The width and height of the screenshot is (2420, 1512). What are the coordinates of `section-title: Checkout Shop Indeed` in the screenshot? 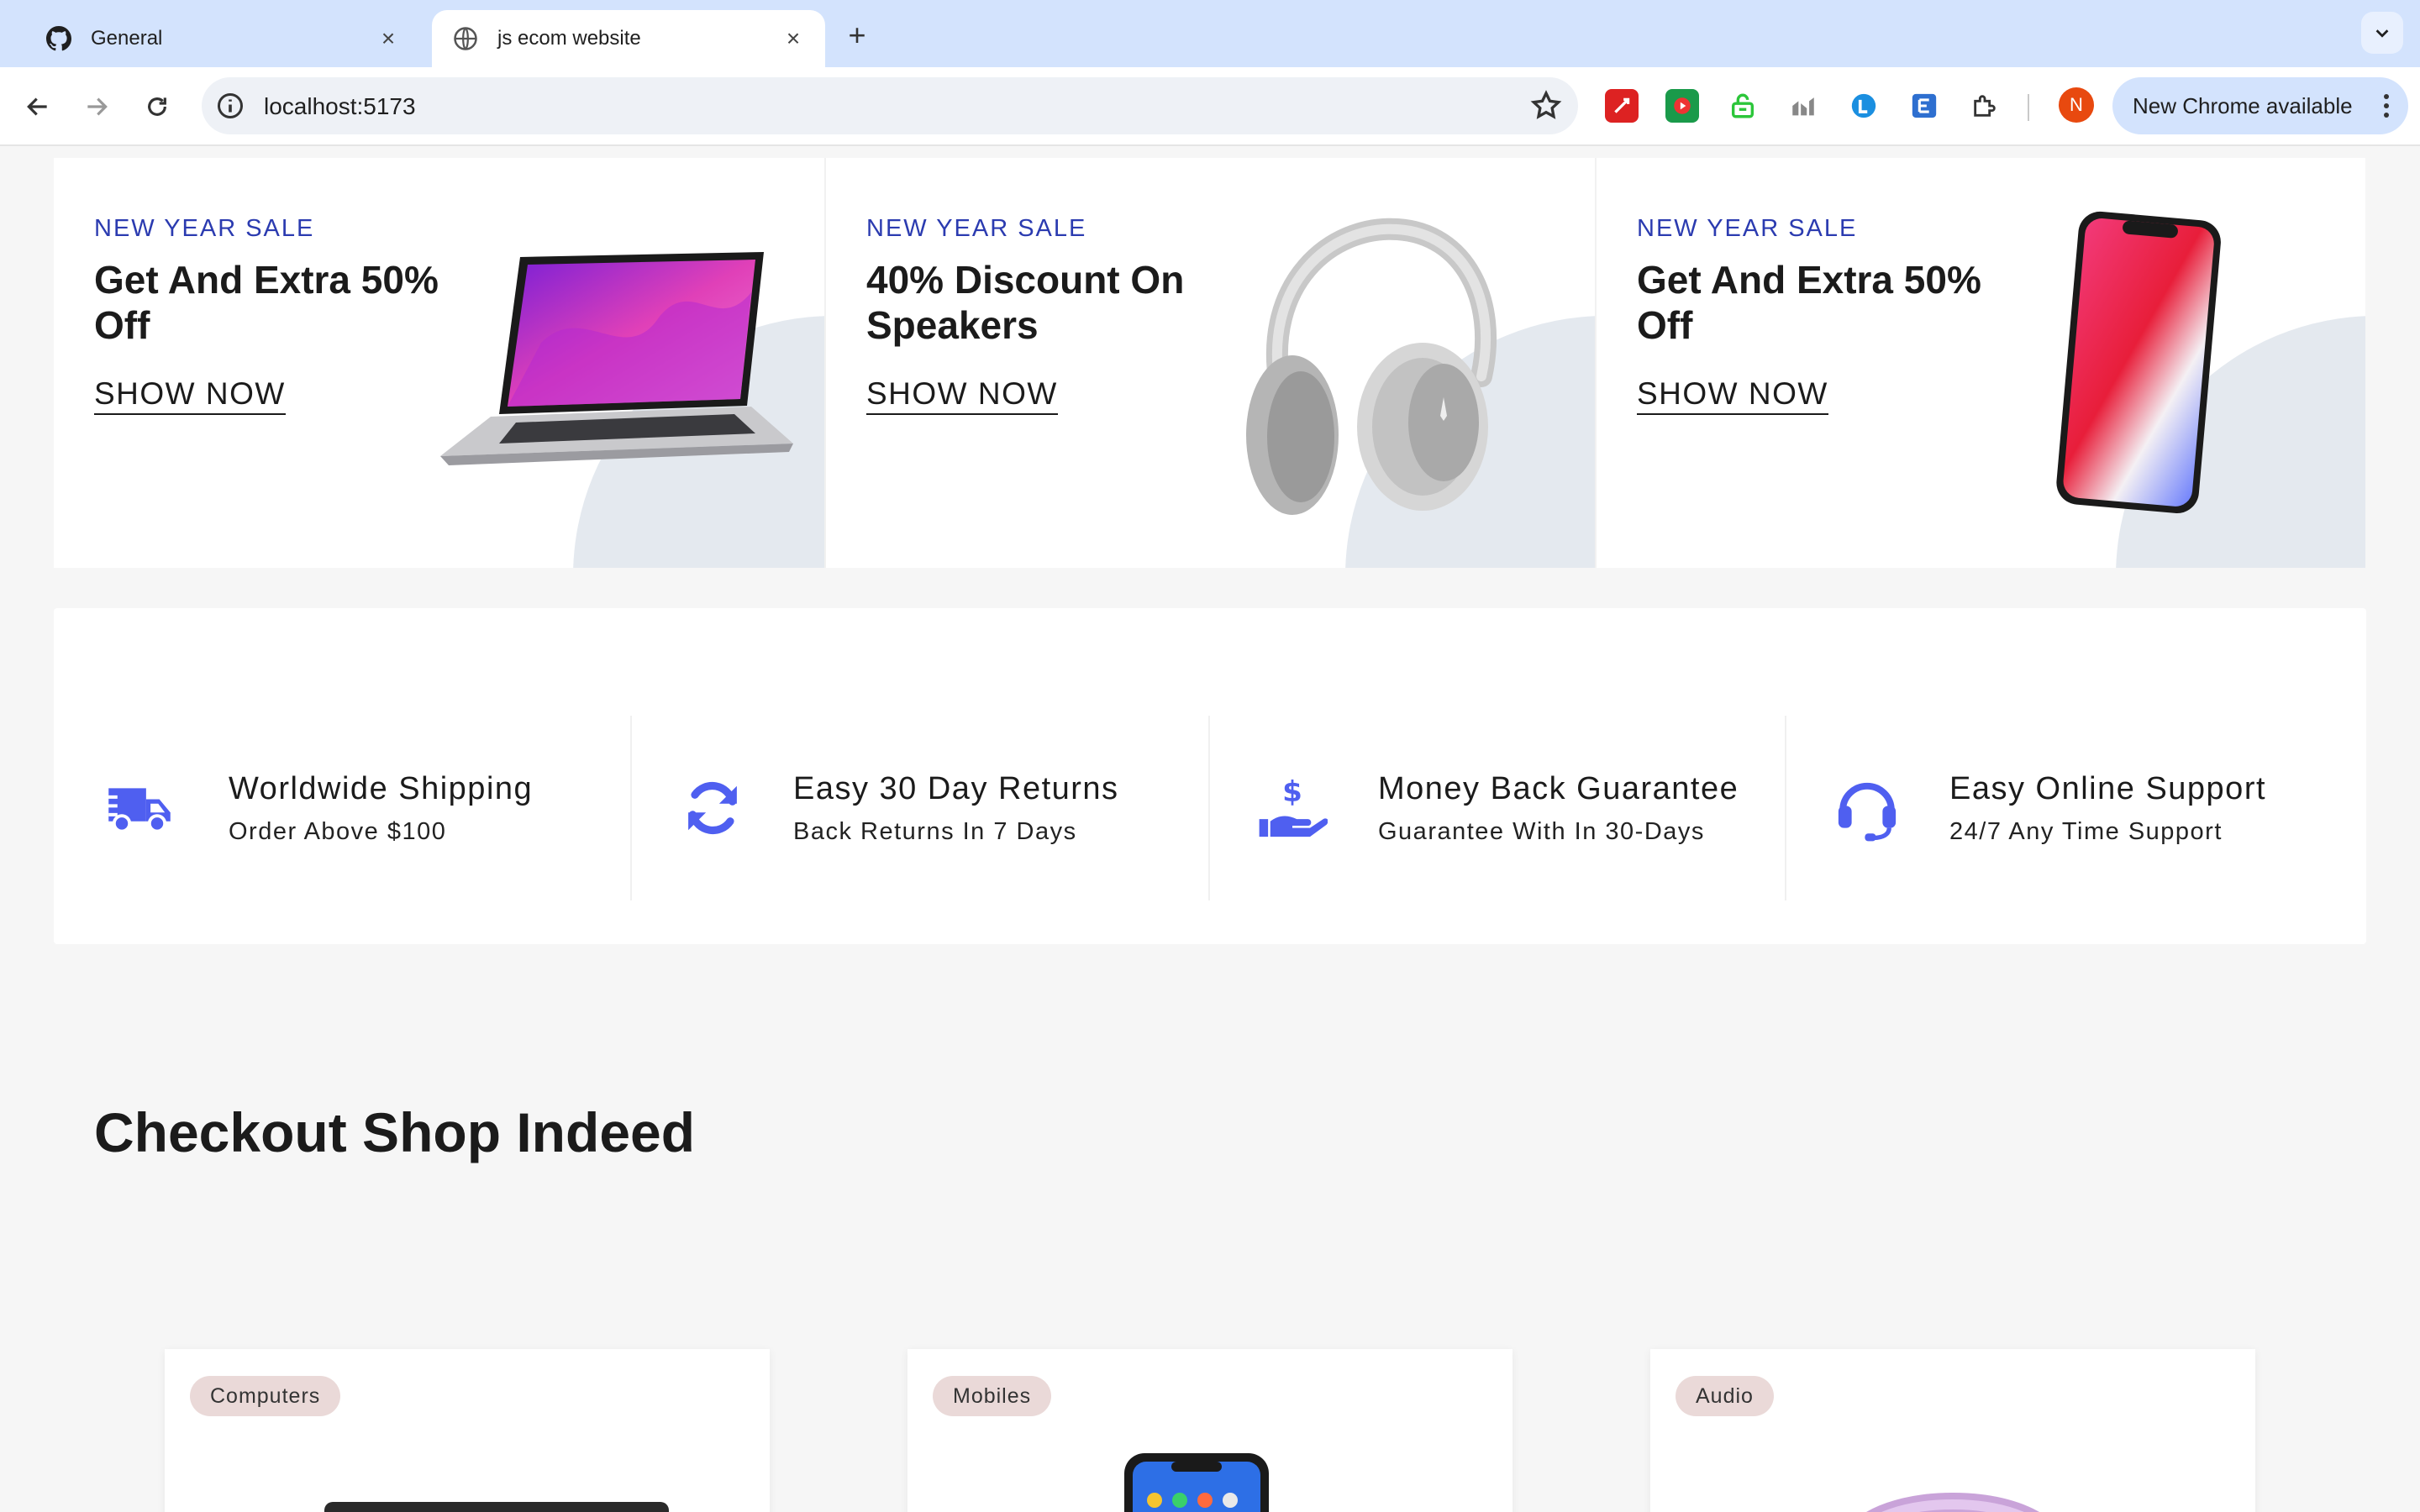 It's located at (395, 1132).